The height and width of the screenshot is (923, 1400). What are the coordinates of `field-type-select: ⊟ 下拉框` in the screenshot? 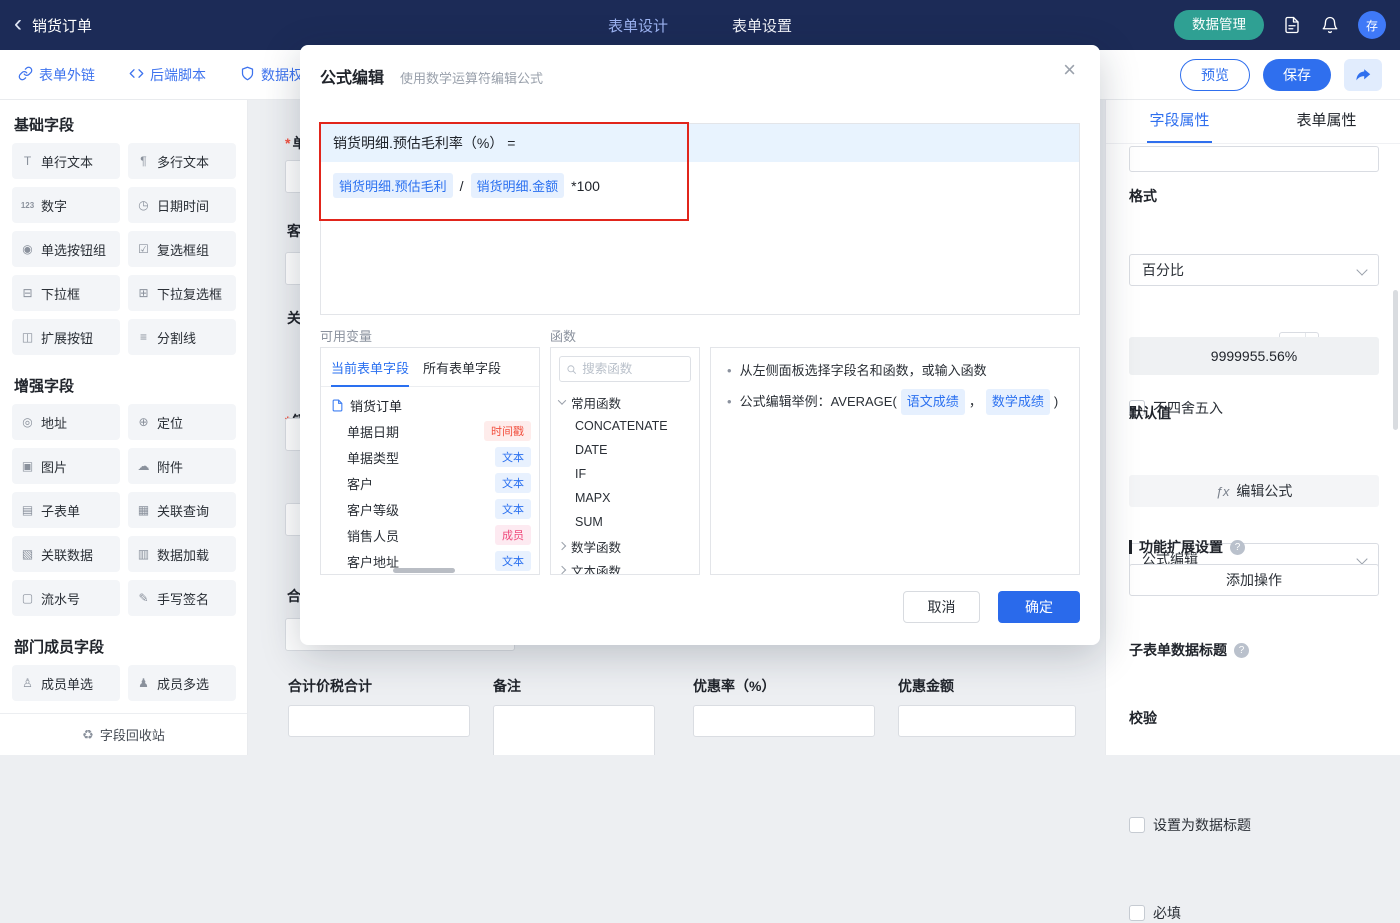 It's located at (66, 293).